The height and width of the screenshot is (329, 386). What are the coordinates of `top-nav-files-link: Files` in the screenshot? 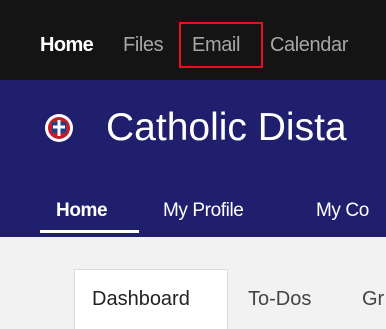 It's located at (143, 45).